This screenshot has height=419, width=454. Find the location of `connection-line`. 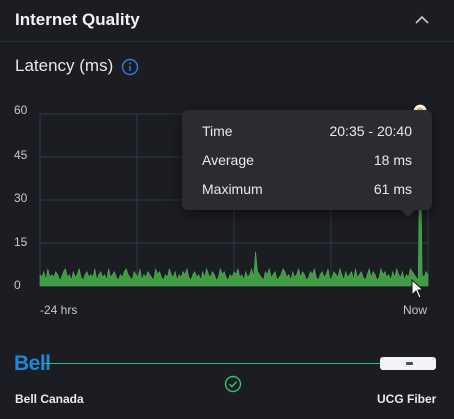

connection-line is located at coordinates (214, 363).